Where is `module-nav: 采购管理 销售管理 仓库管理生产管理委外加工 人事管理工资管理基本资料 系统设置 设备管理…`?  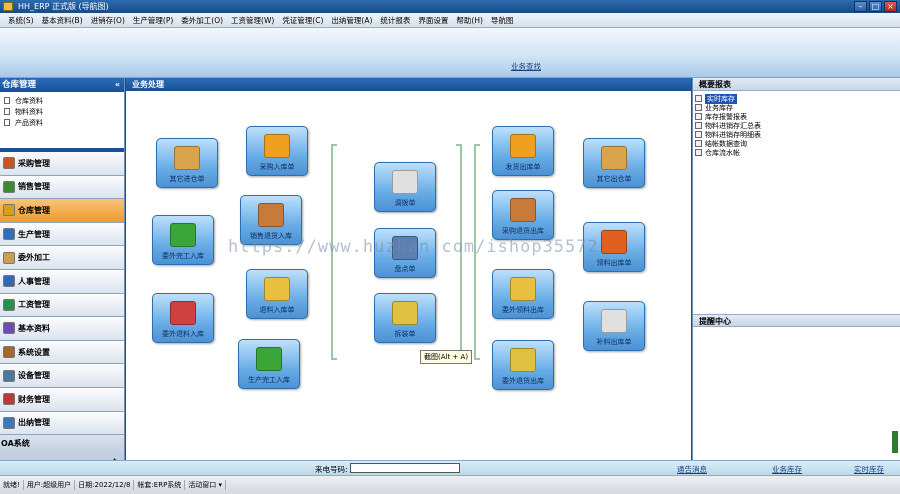 module-nav: 采购管理 销售管理 仓库管理生产管理委外加工 人事管理工资管理基本资料 系统设置 设备管理… is located at coordinates (62, 294).